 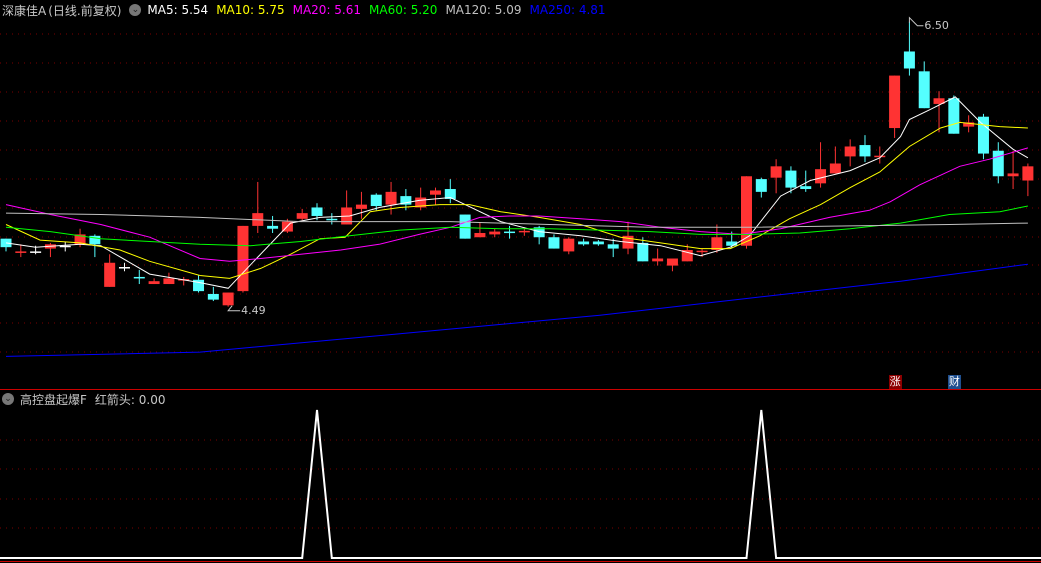 What do you see at coordinates (253, 310) in the screenshot?
I see `low-price-label: 4.49` at bounding box center [253, 310].